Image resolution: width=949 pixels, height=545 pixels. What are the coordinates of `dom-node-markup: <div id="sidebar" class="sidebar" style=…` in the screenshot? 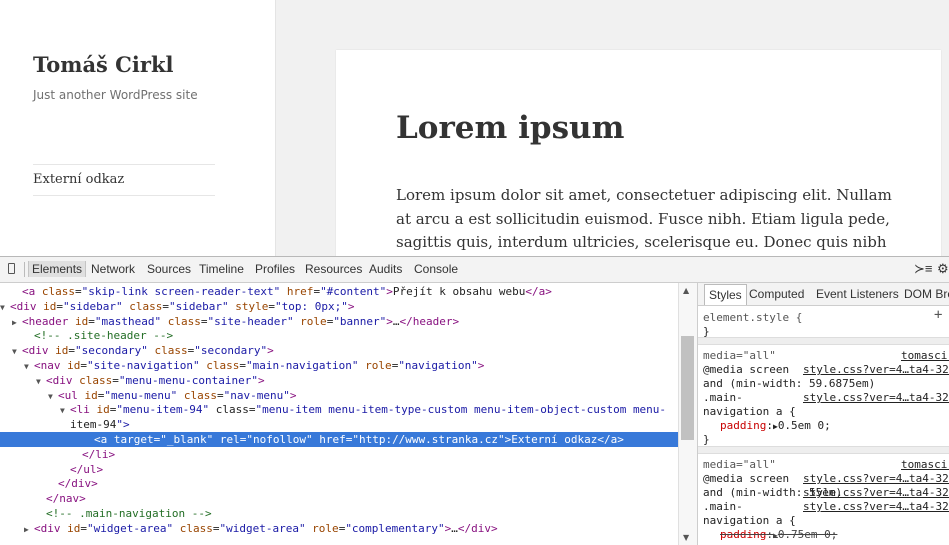 It's located at (182, 306).